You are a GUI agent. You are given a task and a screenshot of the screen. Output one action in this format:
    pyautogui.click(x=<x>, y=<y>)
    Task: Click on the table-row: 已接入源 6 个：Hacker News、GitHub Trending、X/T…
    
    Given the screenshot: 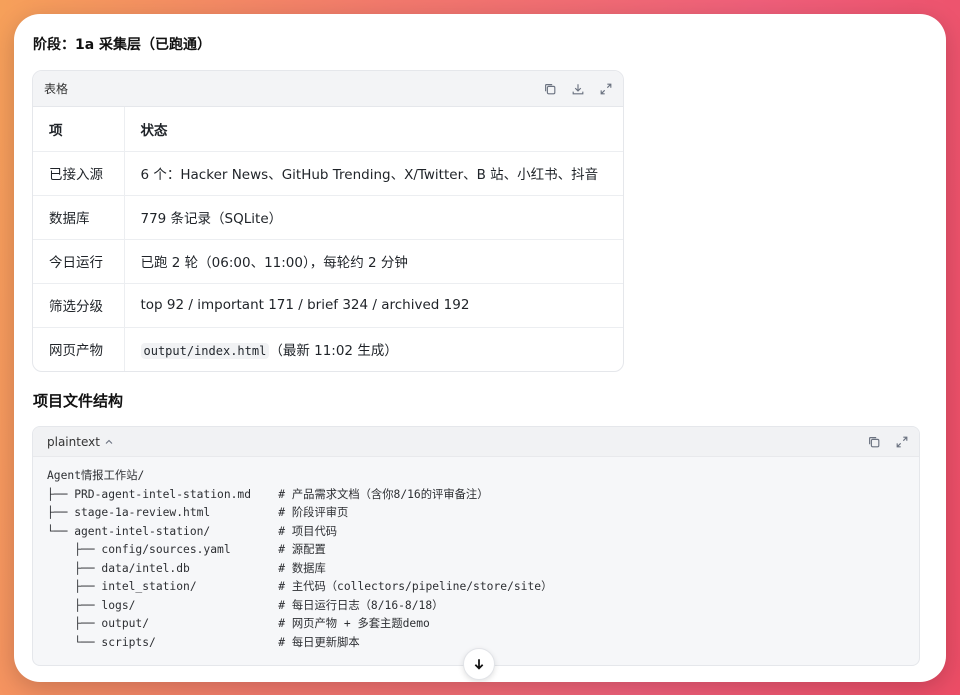 What is the action you would take?
    pyautogui.click(x=328, y=173)
    